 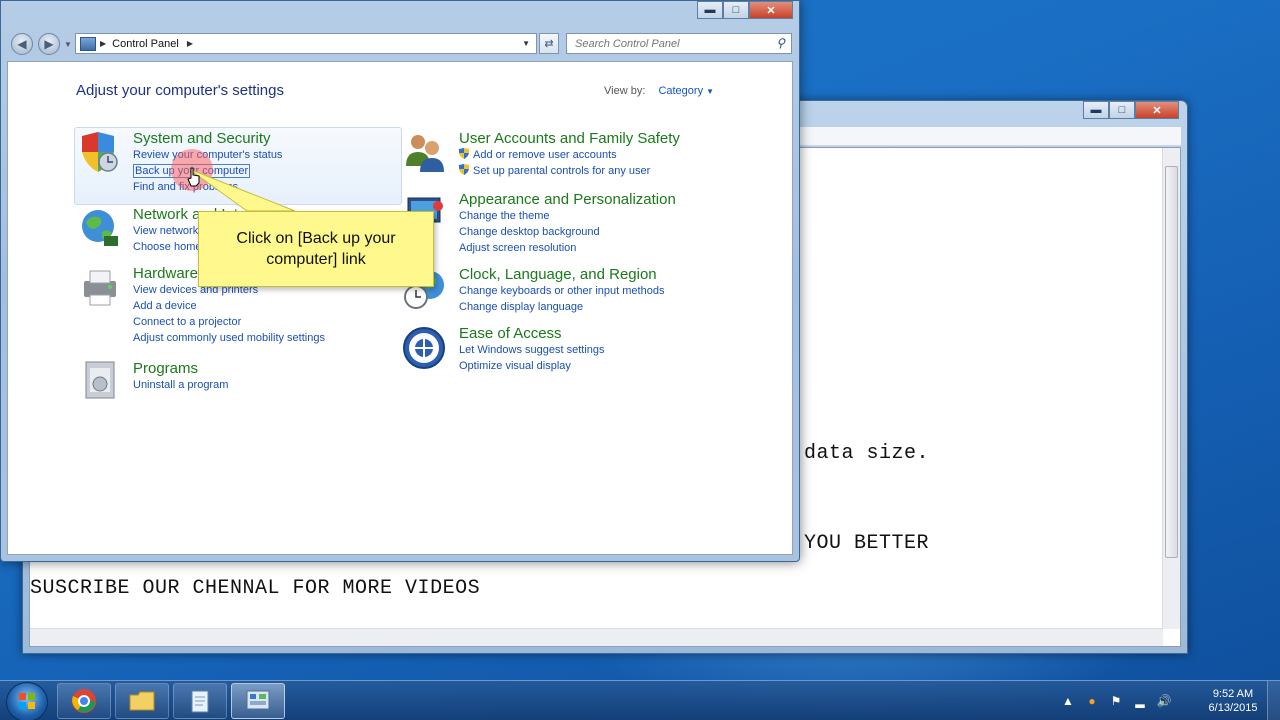 I want to click on chrome-icon, so click(x=84, y=701).